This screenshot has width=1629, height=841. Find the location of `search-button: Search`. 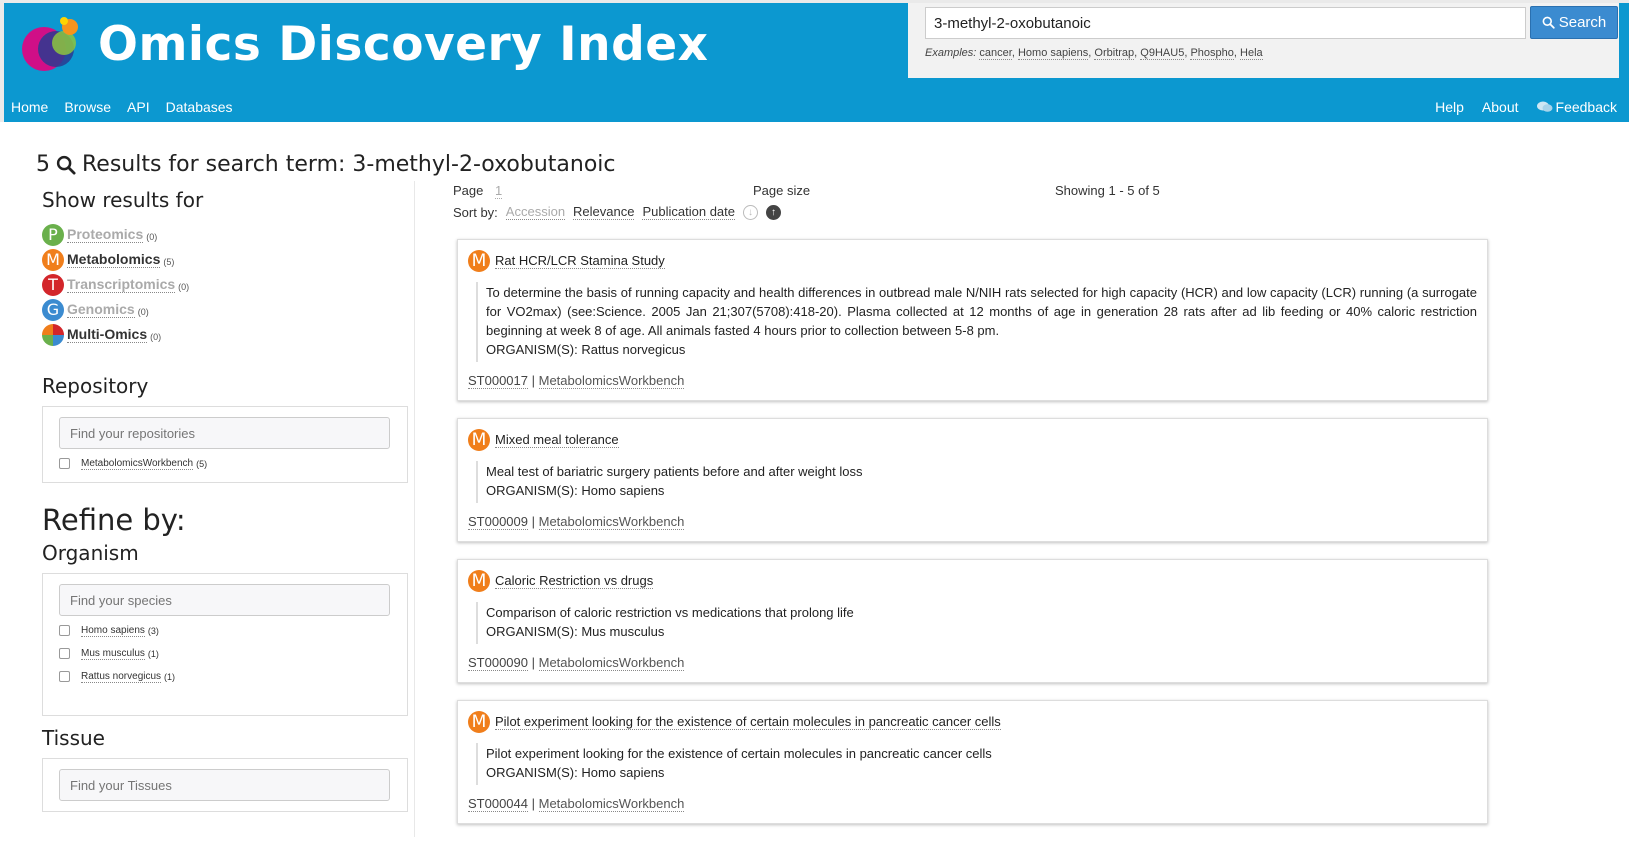

search-button: Search is located at coordinates (1574, 22).